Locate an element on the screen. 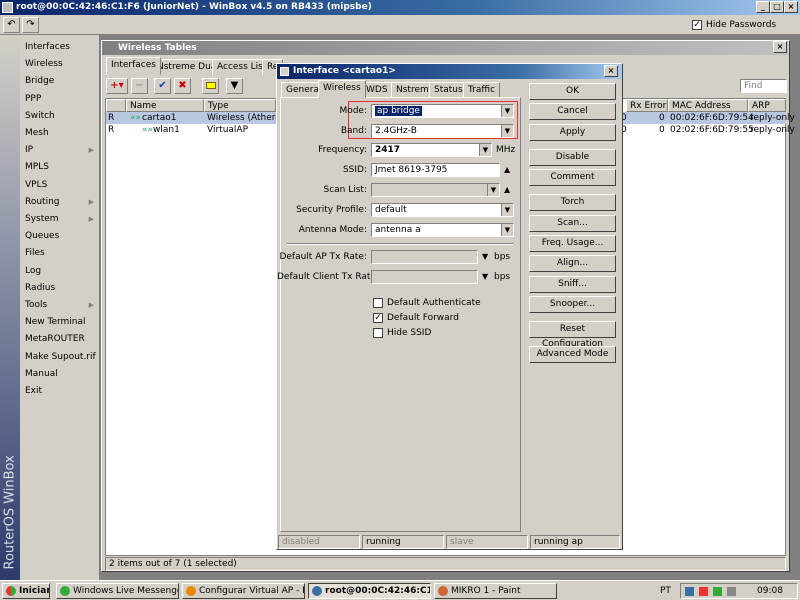 This screenshot has width=800, height=600. default-client-tx-input is located at coordinates (424, 277).